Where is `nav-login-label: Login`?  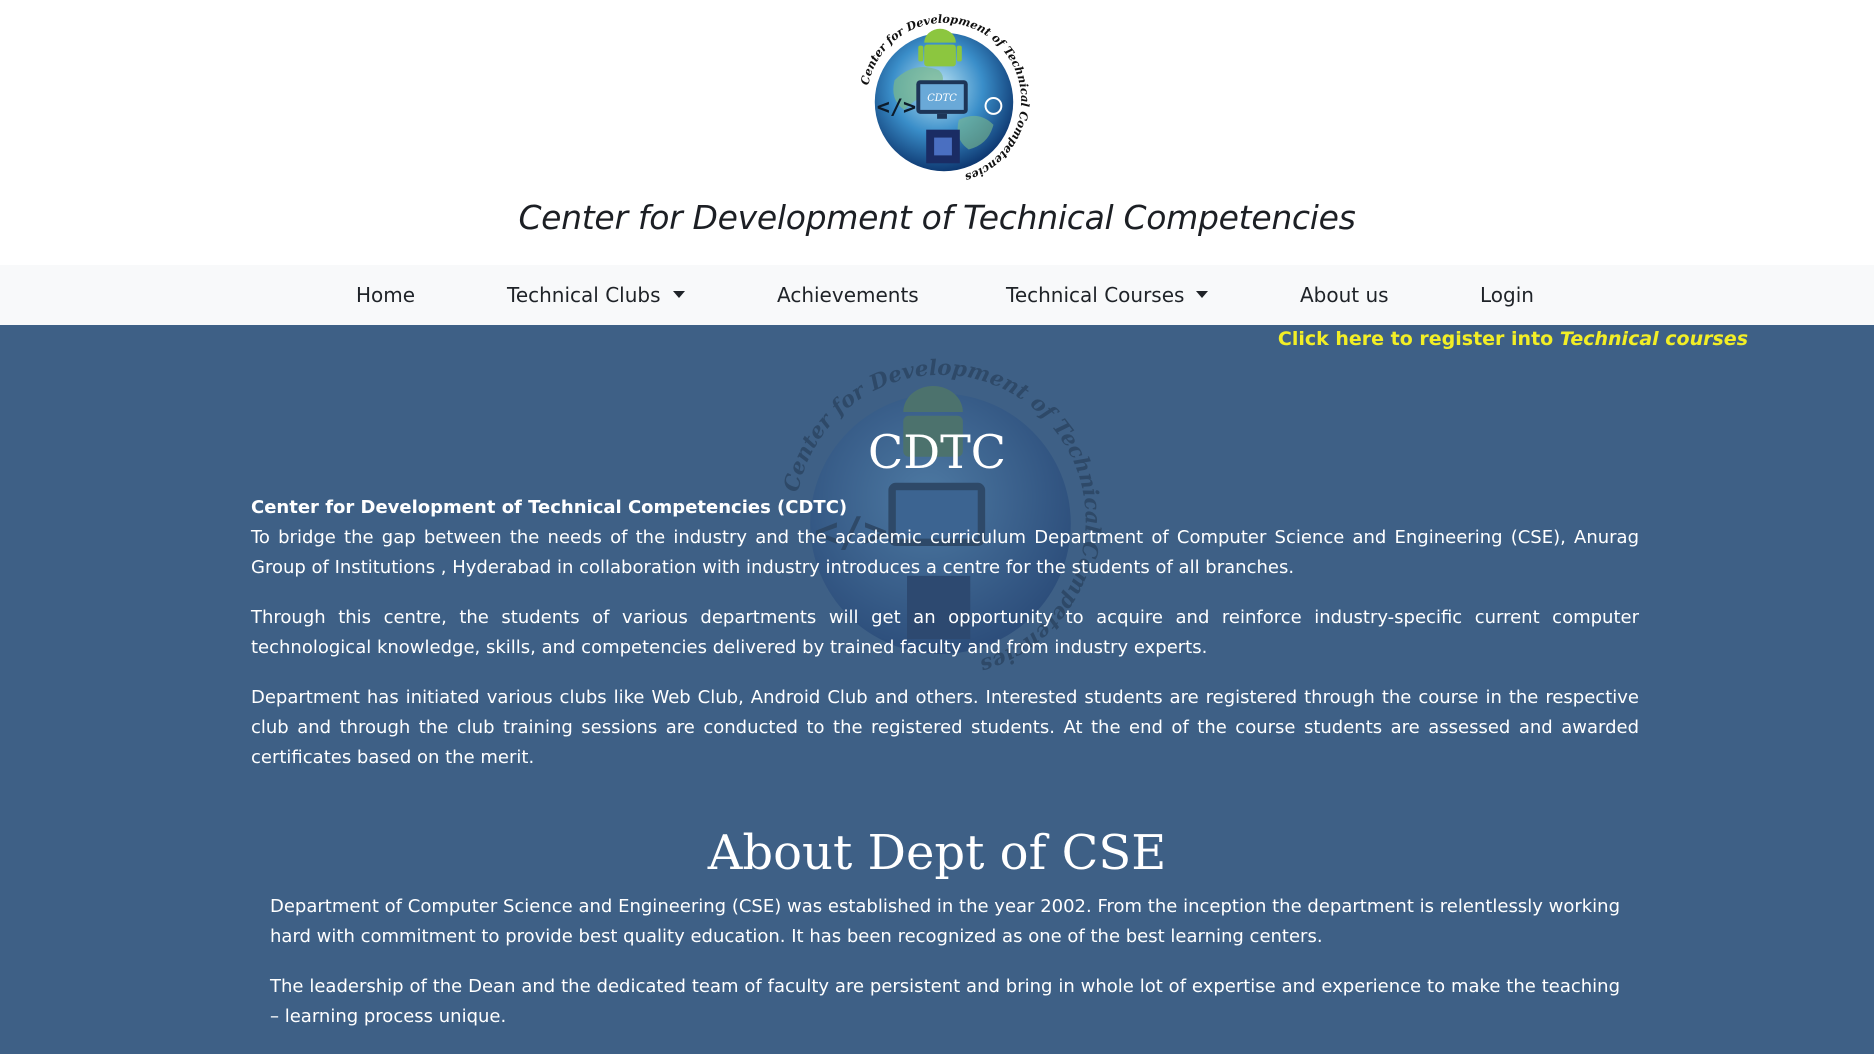 nav-login-label: Login is located at coordinates (1507, 295).